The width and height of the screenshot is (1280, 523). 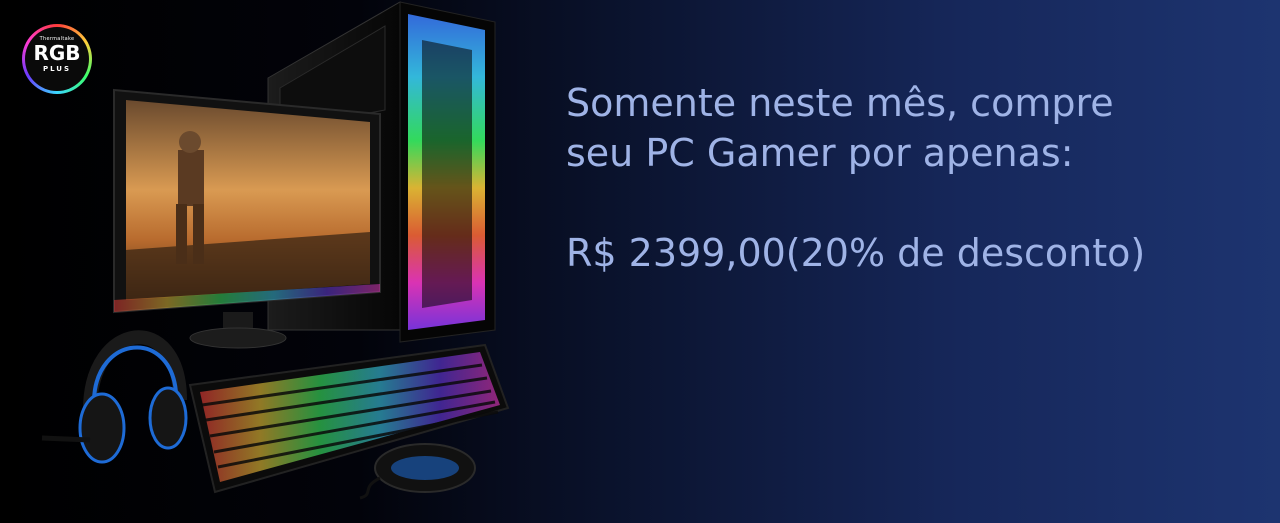 I want to click on promo-line-2: seu PC Gamer por apenas:, so click(x=820, y=153).